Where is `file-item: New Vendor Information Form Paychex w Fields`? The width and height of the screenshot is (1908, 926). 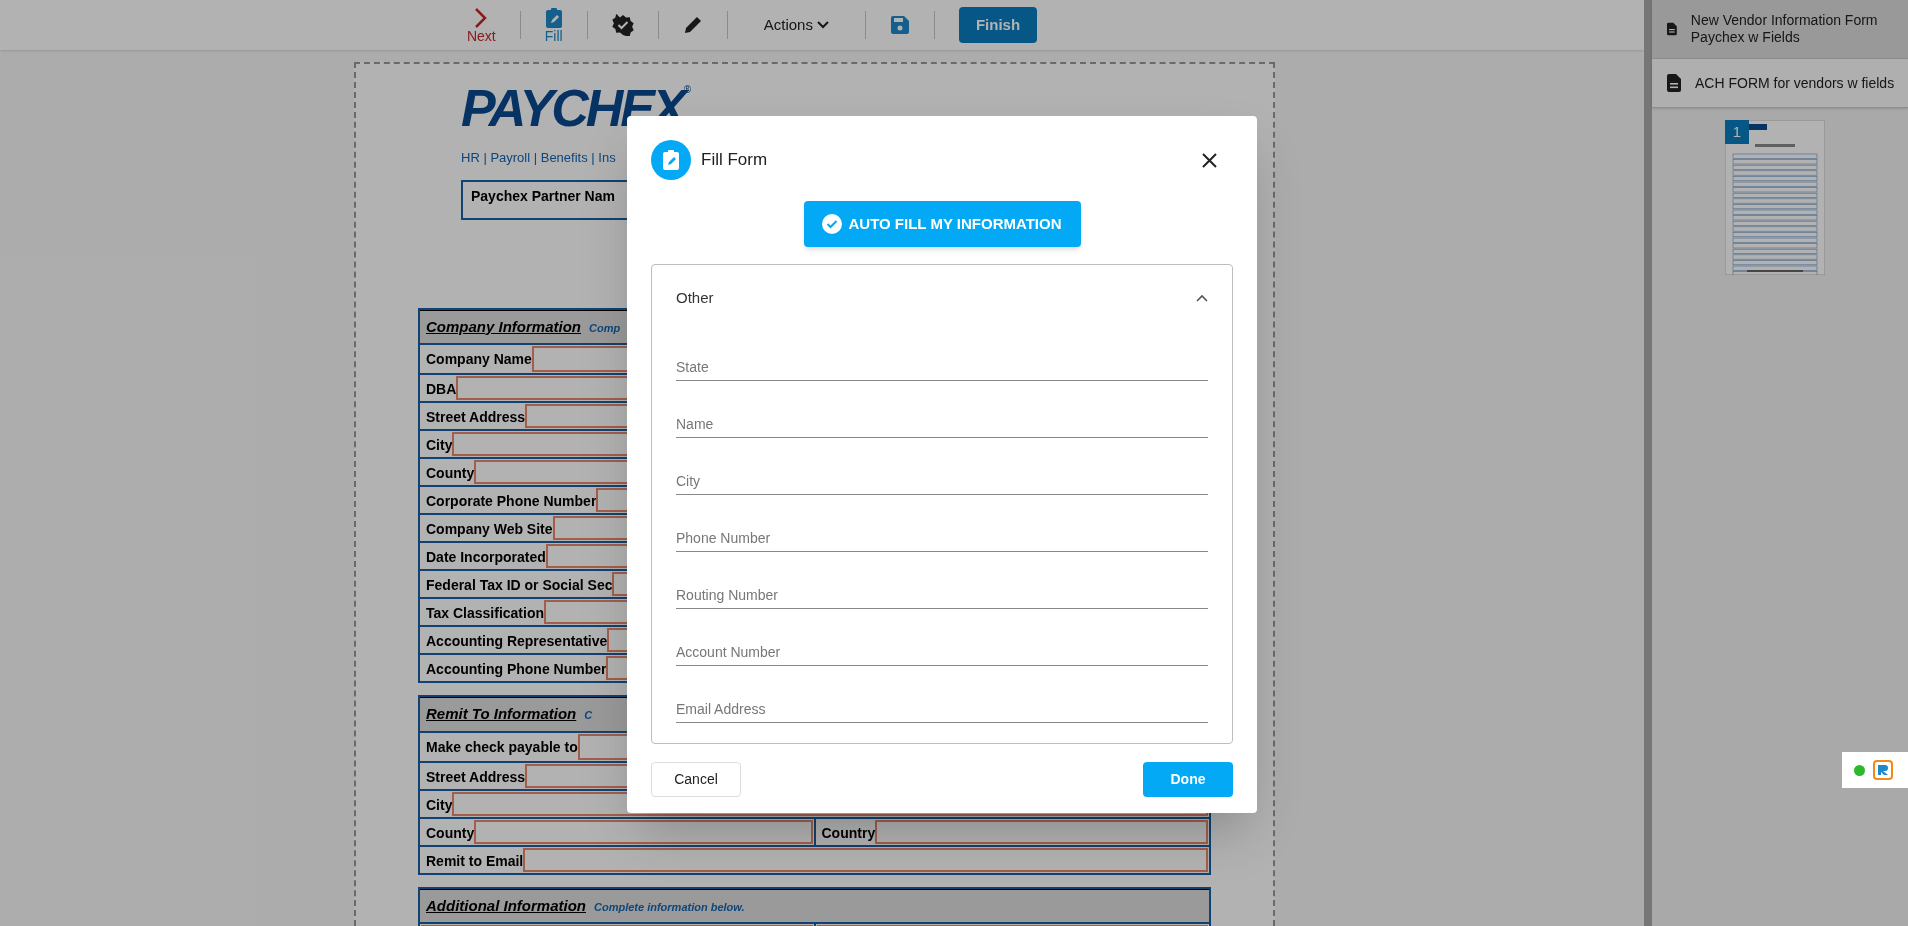 file-item: New Vendor Information Form Paychex w Fields is located at coordinates (1780, 29).